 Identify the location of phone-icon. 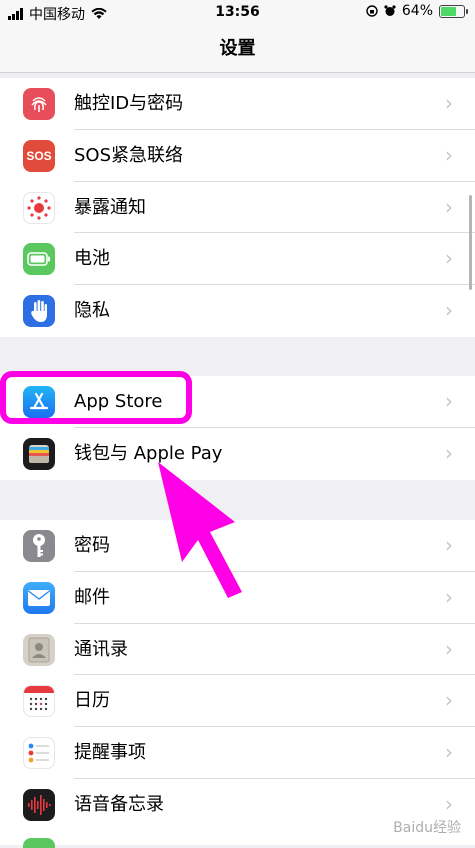
(39, 843).